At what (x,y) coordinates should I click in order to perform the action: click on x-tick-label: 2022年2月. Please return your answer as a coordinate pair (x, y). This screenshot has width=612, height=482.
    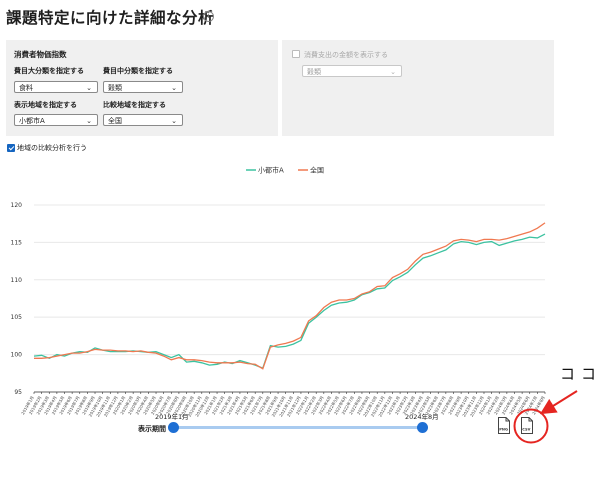
    Looking at the image, I should click on (309, 405).